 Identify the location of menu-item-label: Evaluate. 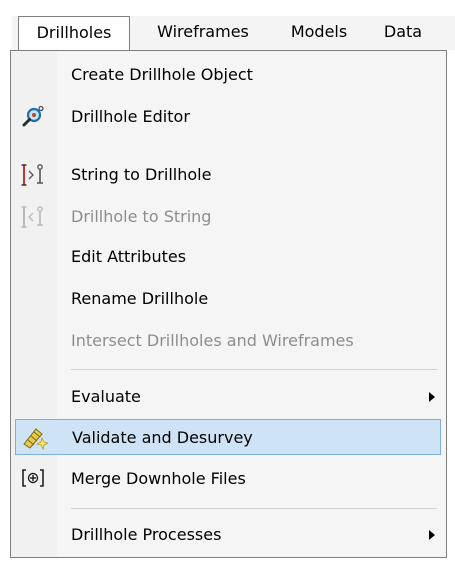
(106, 396).